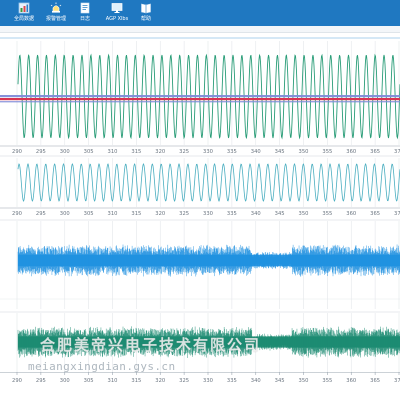 The image size is (400, 404). Describe the element at coordinates (23, 19) in the screenshot. I see `global-data-label: 全局数据` at that location.